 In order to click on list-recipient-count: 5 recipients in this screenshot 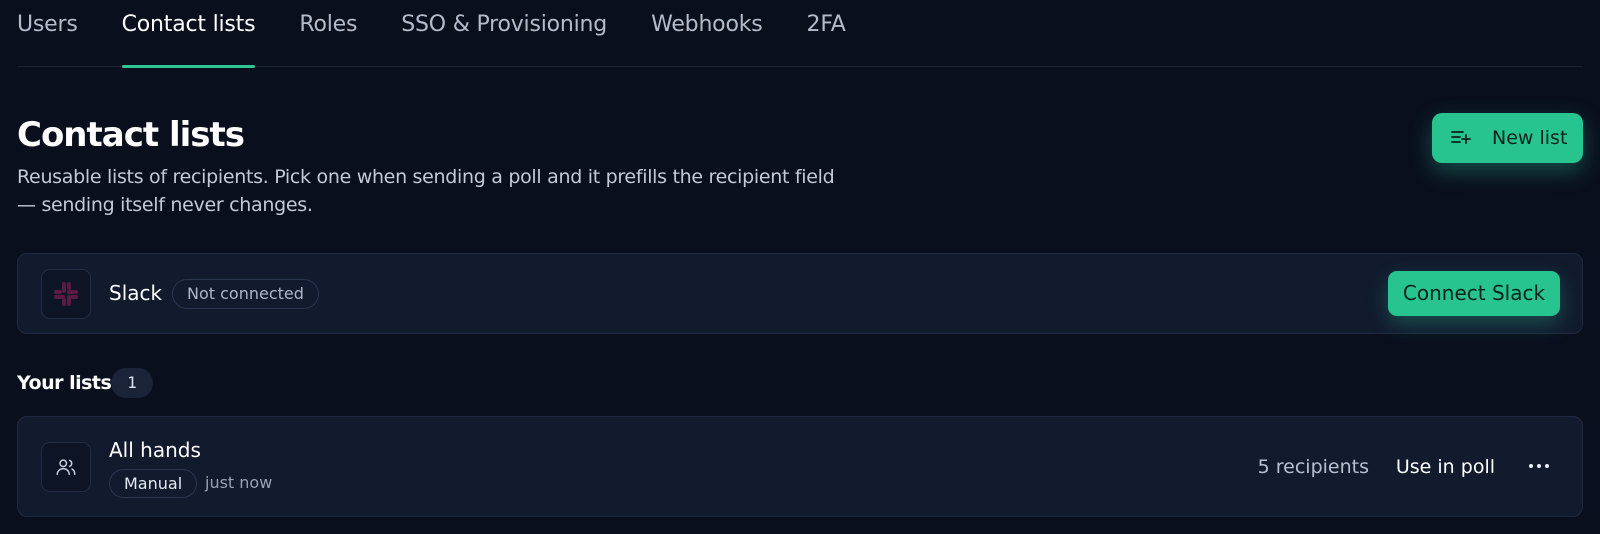, I will do `click(1313, 467)`.